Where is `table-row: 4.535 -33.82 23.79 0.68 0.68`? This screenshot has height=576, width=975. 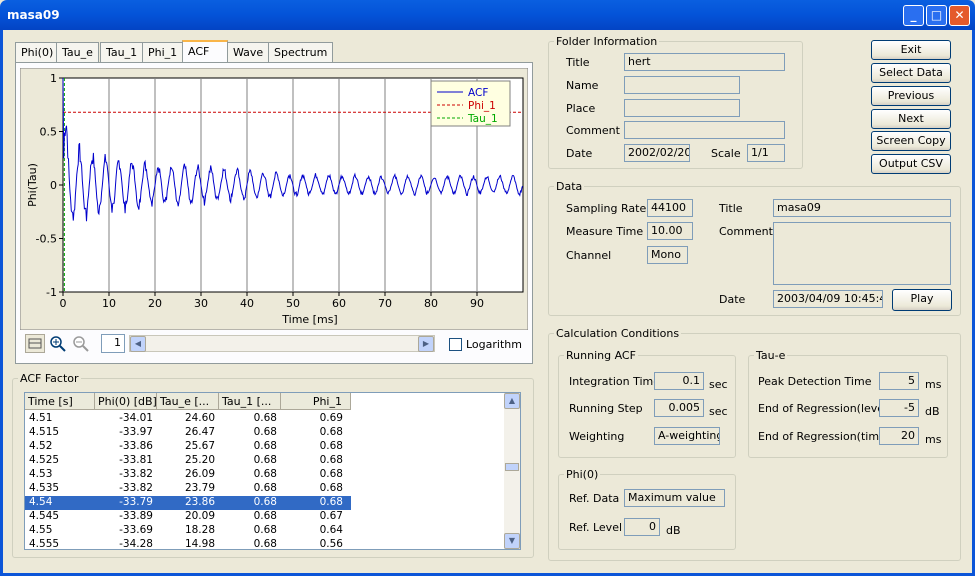 table-row: 4.535 -33.82 23.79 0.68 0.68 is located at coordinates (188, 489).